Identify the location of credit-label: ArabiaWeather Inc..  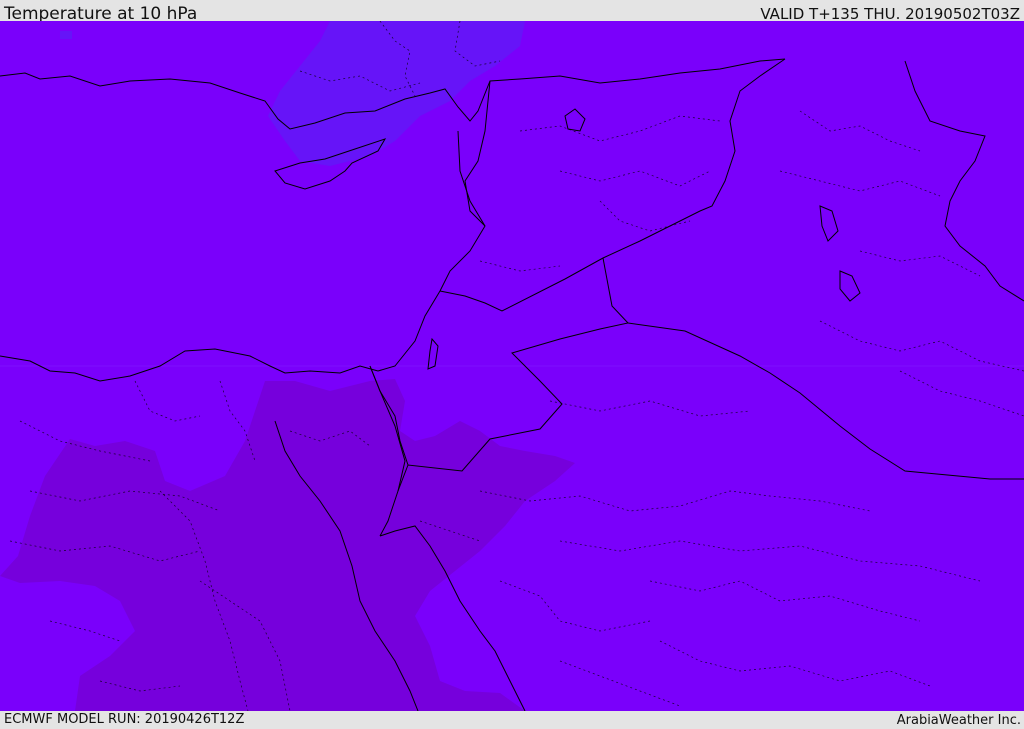
(958, 720).